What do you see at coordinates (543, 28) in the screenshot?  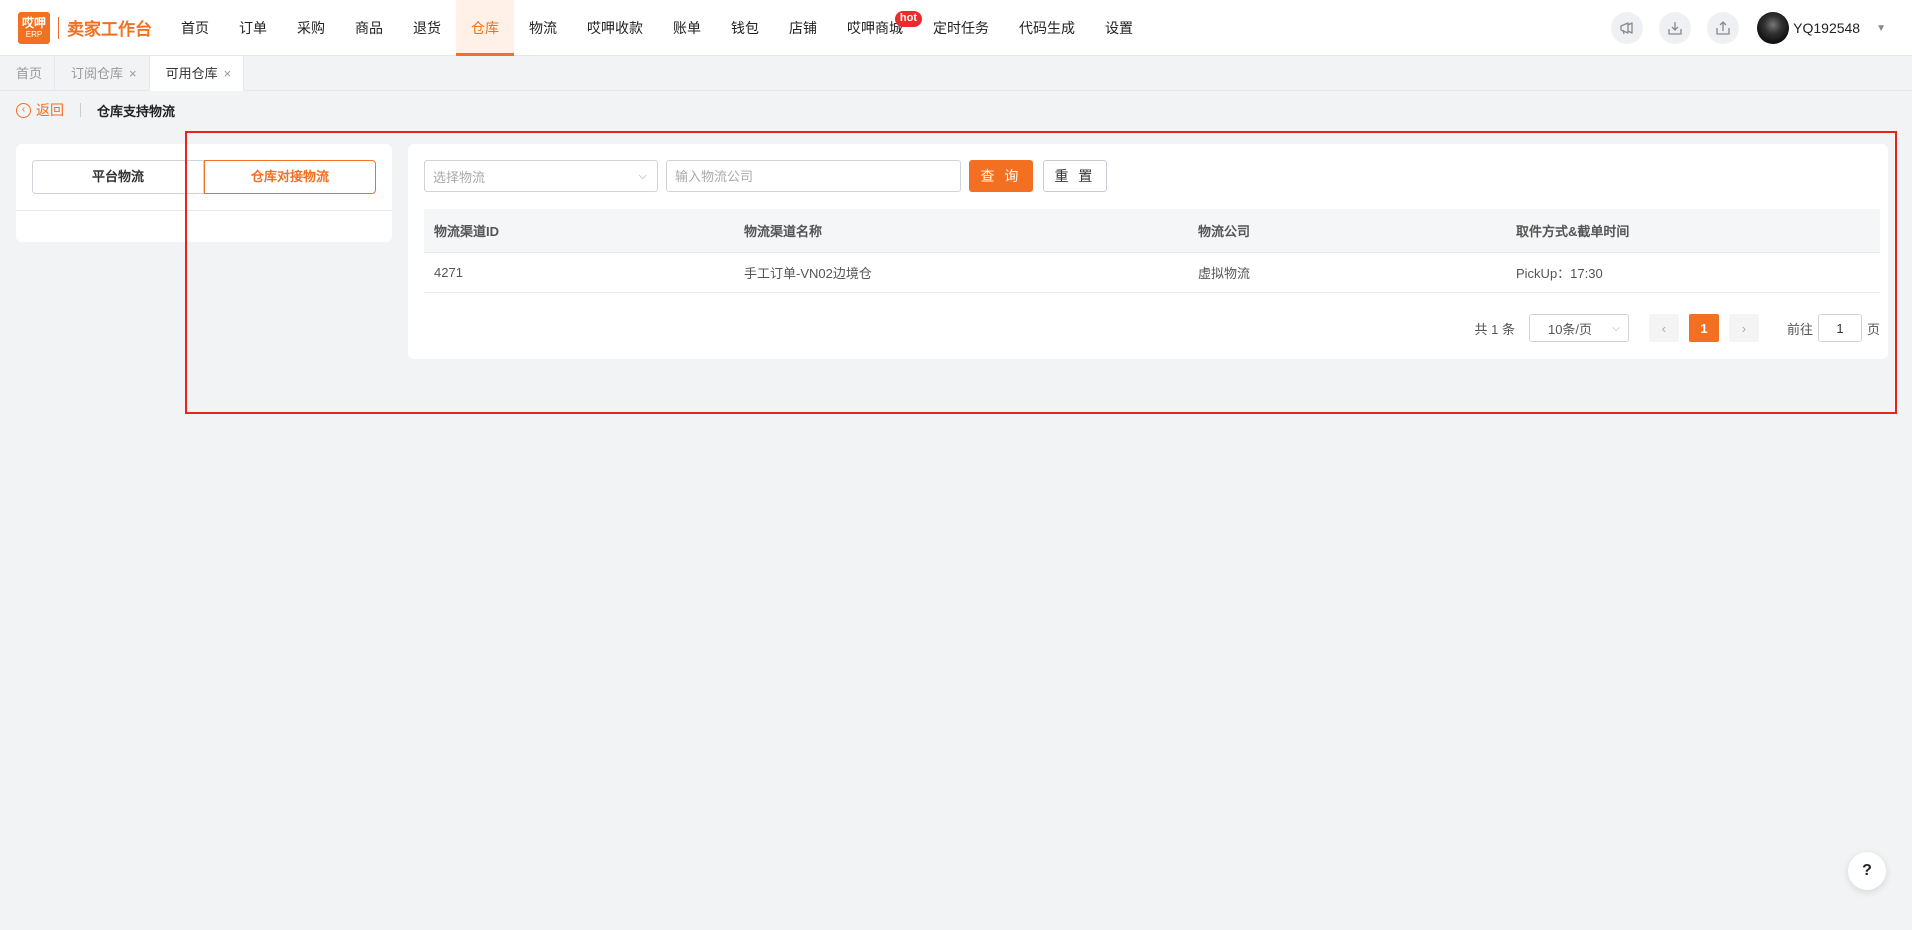 I see `nav-item-logistics: 物流` at bounding box center [543, 28].